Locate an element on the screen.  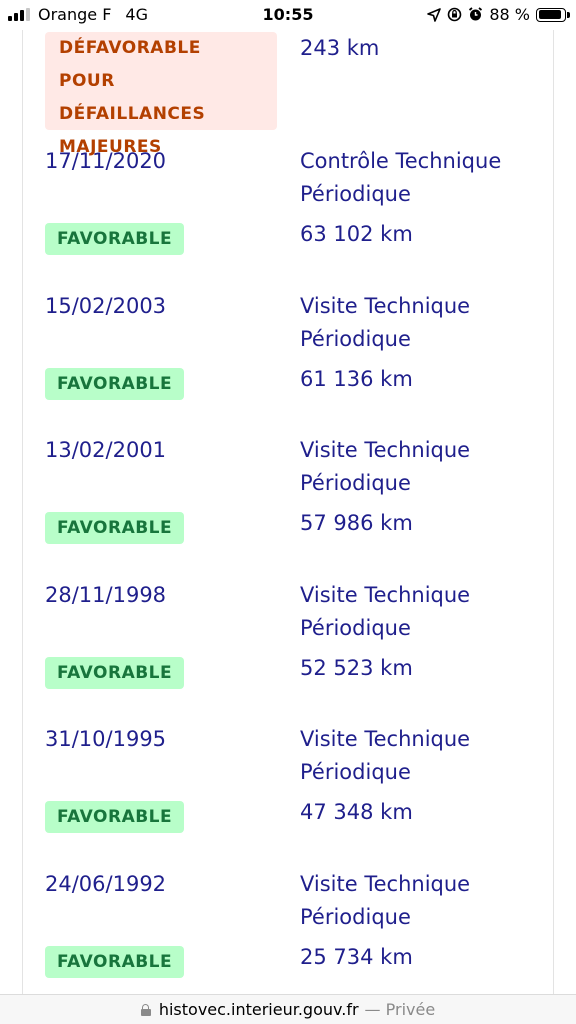
browser-url-bar: histovec.interieur.gouv.fr — Privée is located at coordinates (288, 1009).